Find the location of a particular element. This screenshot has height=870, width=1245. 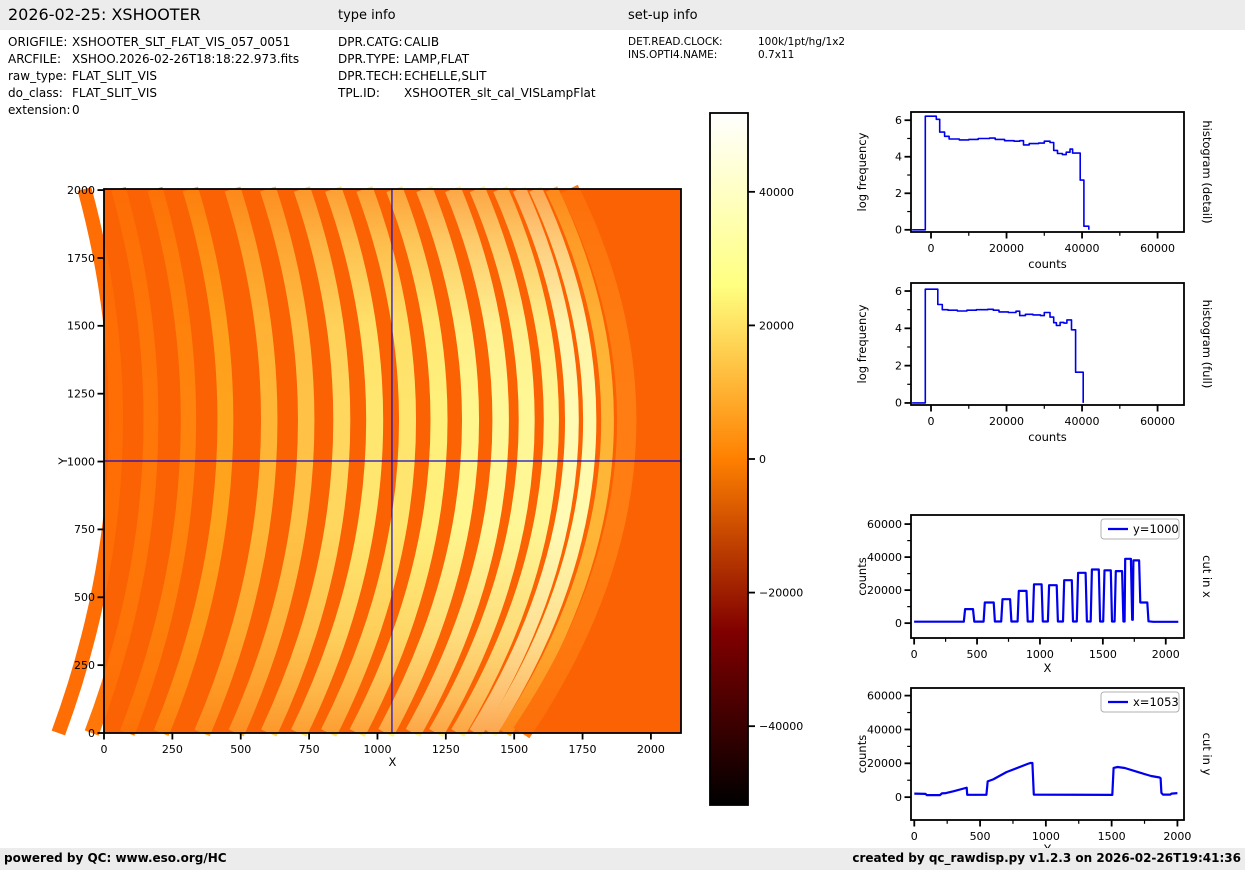

metadata-row: do_class: FLAT_SLIT_VIS is located at coordinates (153, 93).